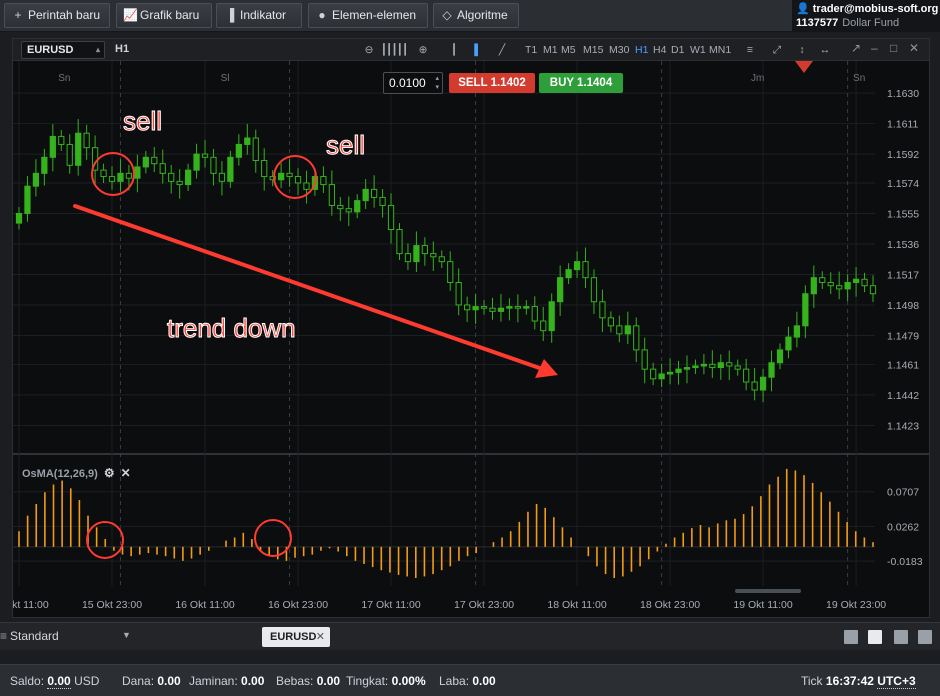  I want to click on minimize-icon: –, so click(874, 48).